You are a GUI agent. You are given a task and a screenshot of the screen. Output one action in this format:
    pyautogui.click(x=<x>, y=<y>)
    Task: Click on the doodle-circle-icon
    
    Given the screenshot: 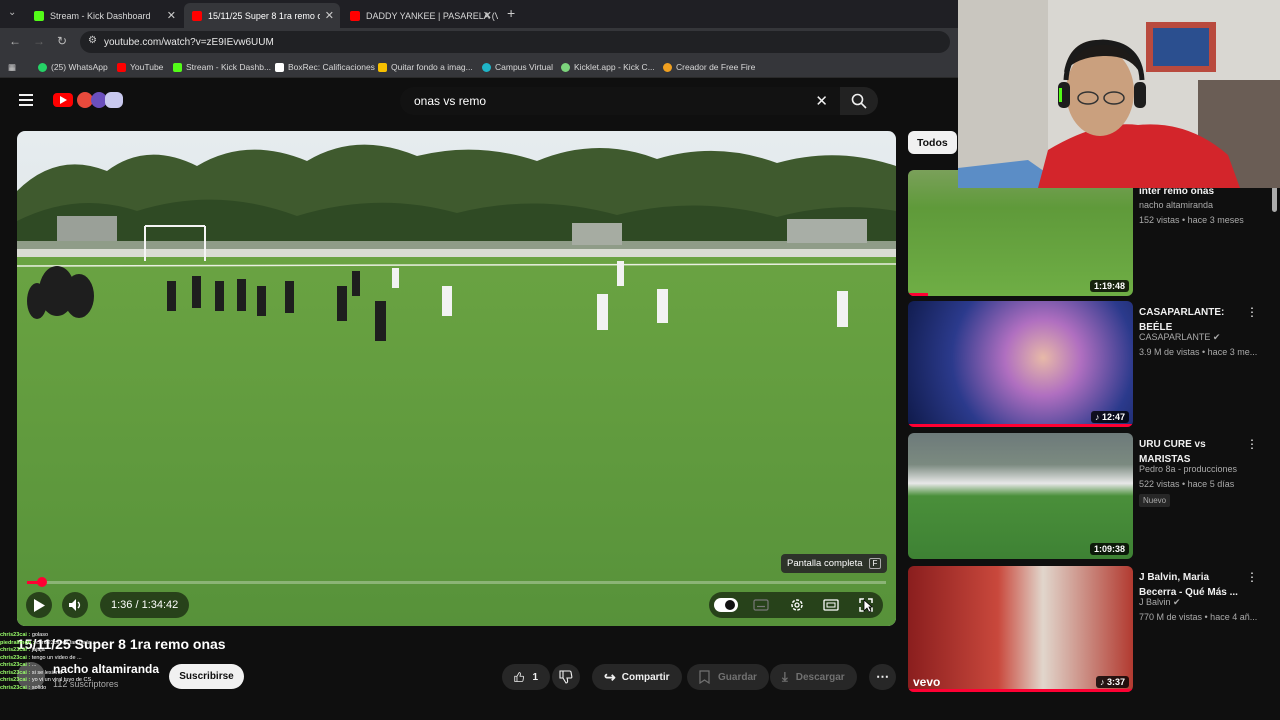 What is the action you would take?
    pyautogui.click(x=114, y=100)
    